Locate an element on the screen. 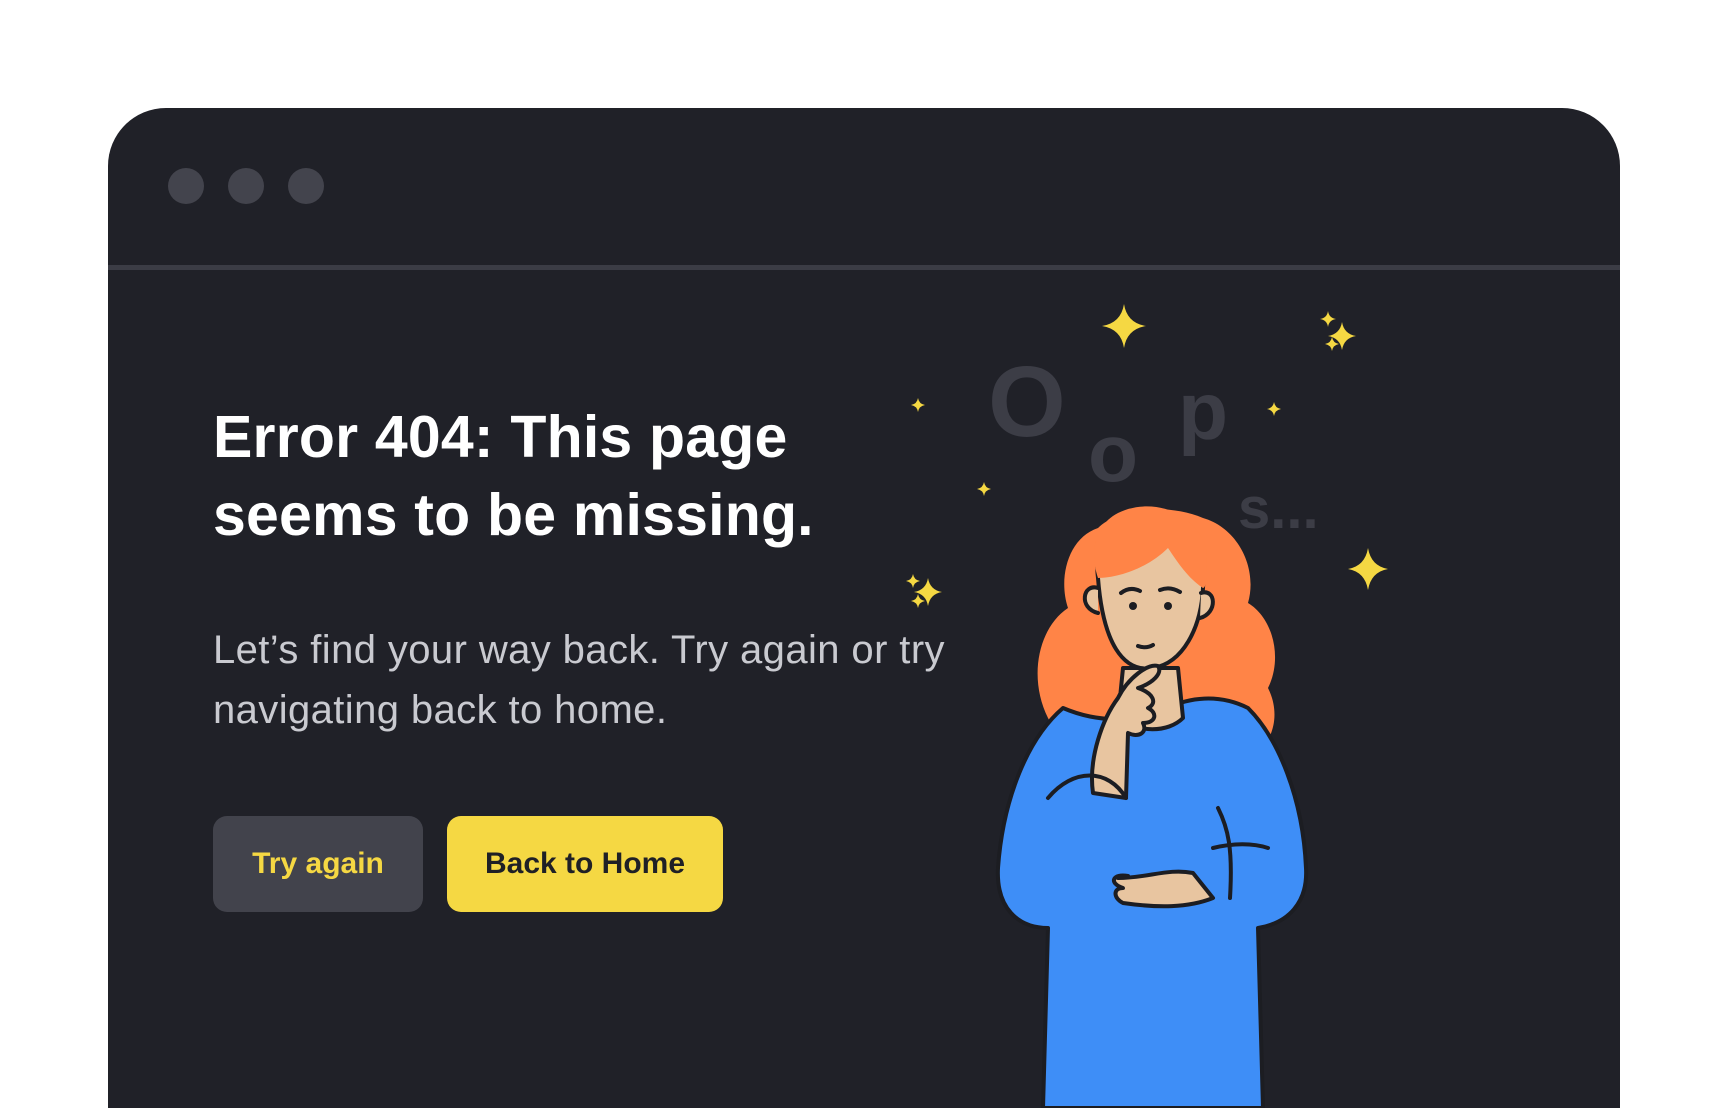 This screenshot has width=1728, height=1108. back-to-home-button: Back to Home is located at coordinates (585, 864).